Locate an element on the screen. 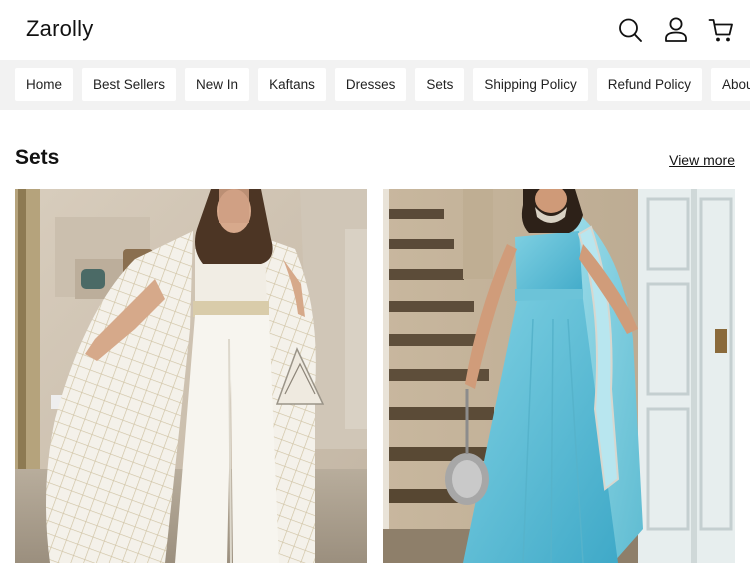 This screenshot has height=563, width=750. view-more-link: View more is located at coordinates (702, 160).